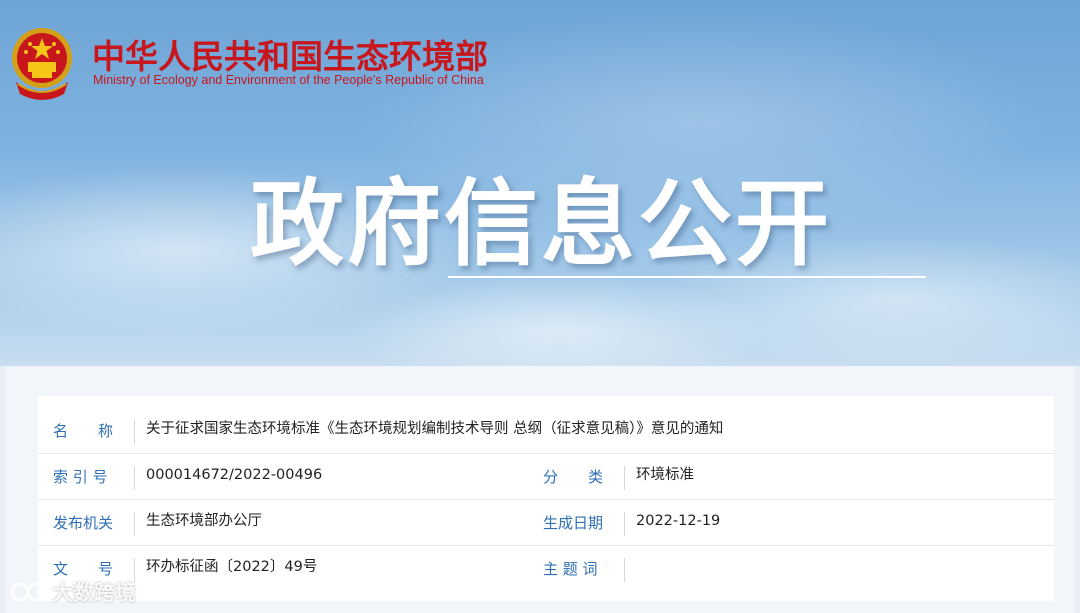 The width and height of the screenshot is (1080, 613). What do you see at coordinates (665, 475) in the screenshot?
I see `category-value: 环境标准` at bounding box center [665, 475].